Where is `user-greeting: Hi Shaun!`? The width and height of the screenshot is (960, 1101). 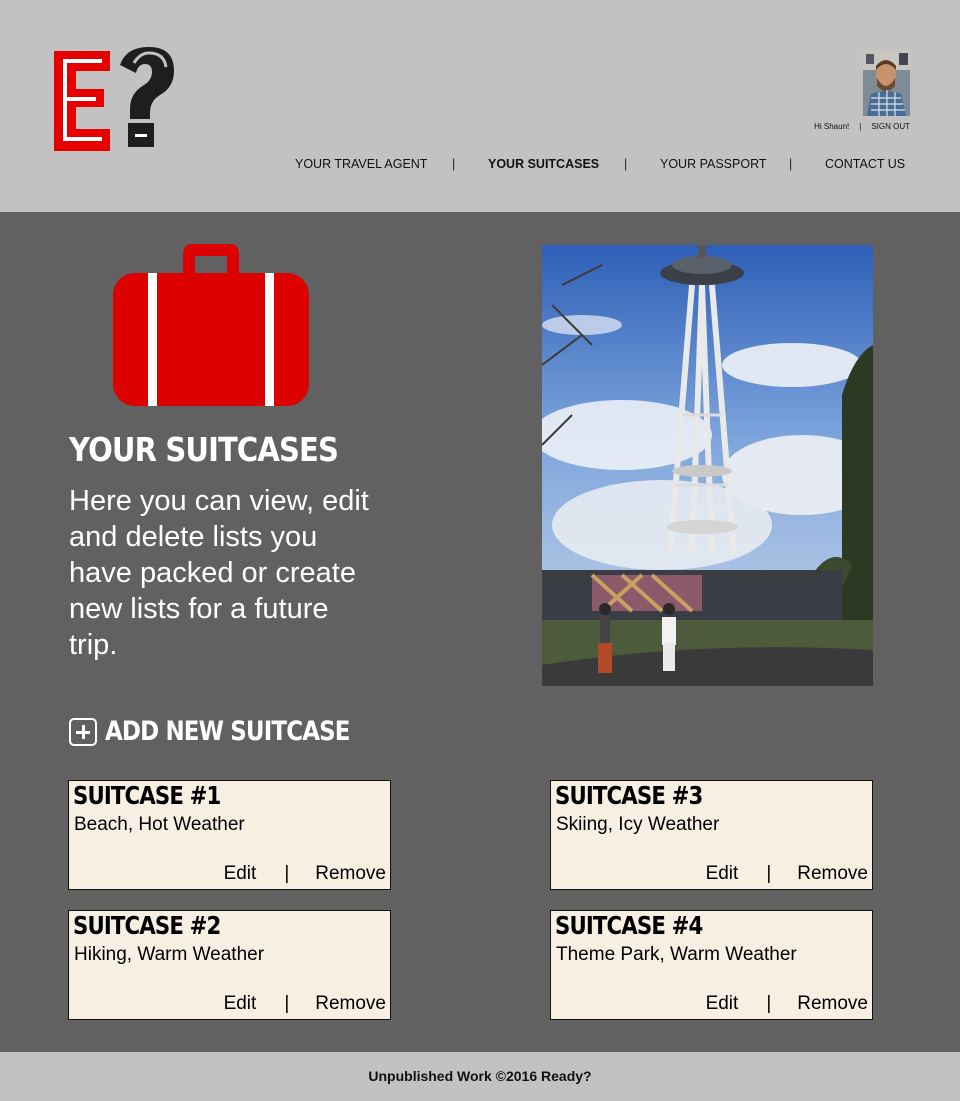
user-greeting: Hi Shaun! is located at coordinates (832, 126).